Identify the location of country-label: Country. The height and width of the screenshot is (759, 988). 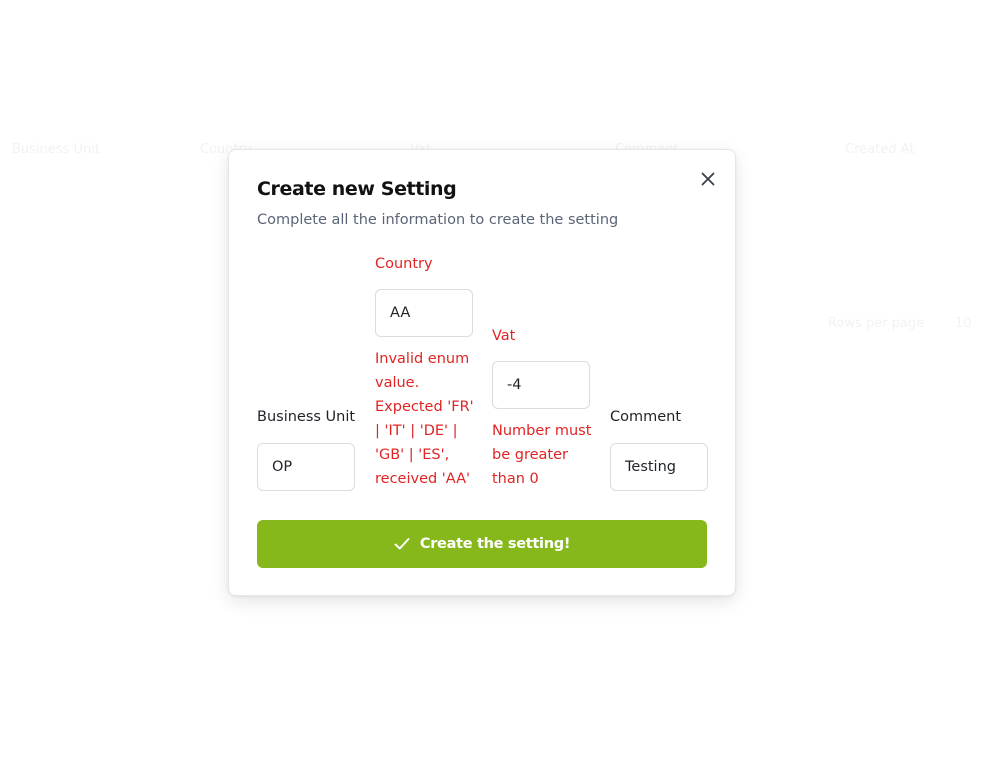
(404, 264).